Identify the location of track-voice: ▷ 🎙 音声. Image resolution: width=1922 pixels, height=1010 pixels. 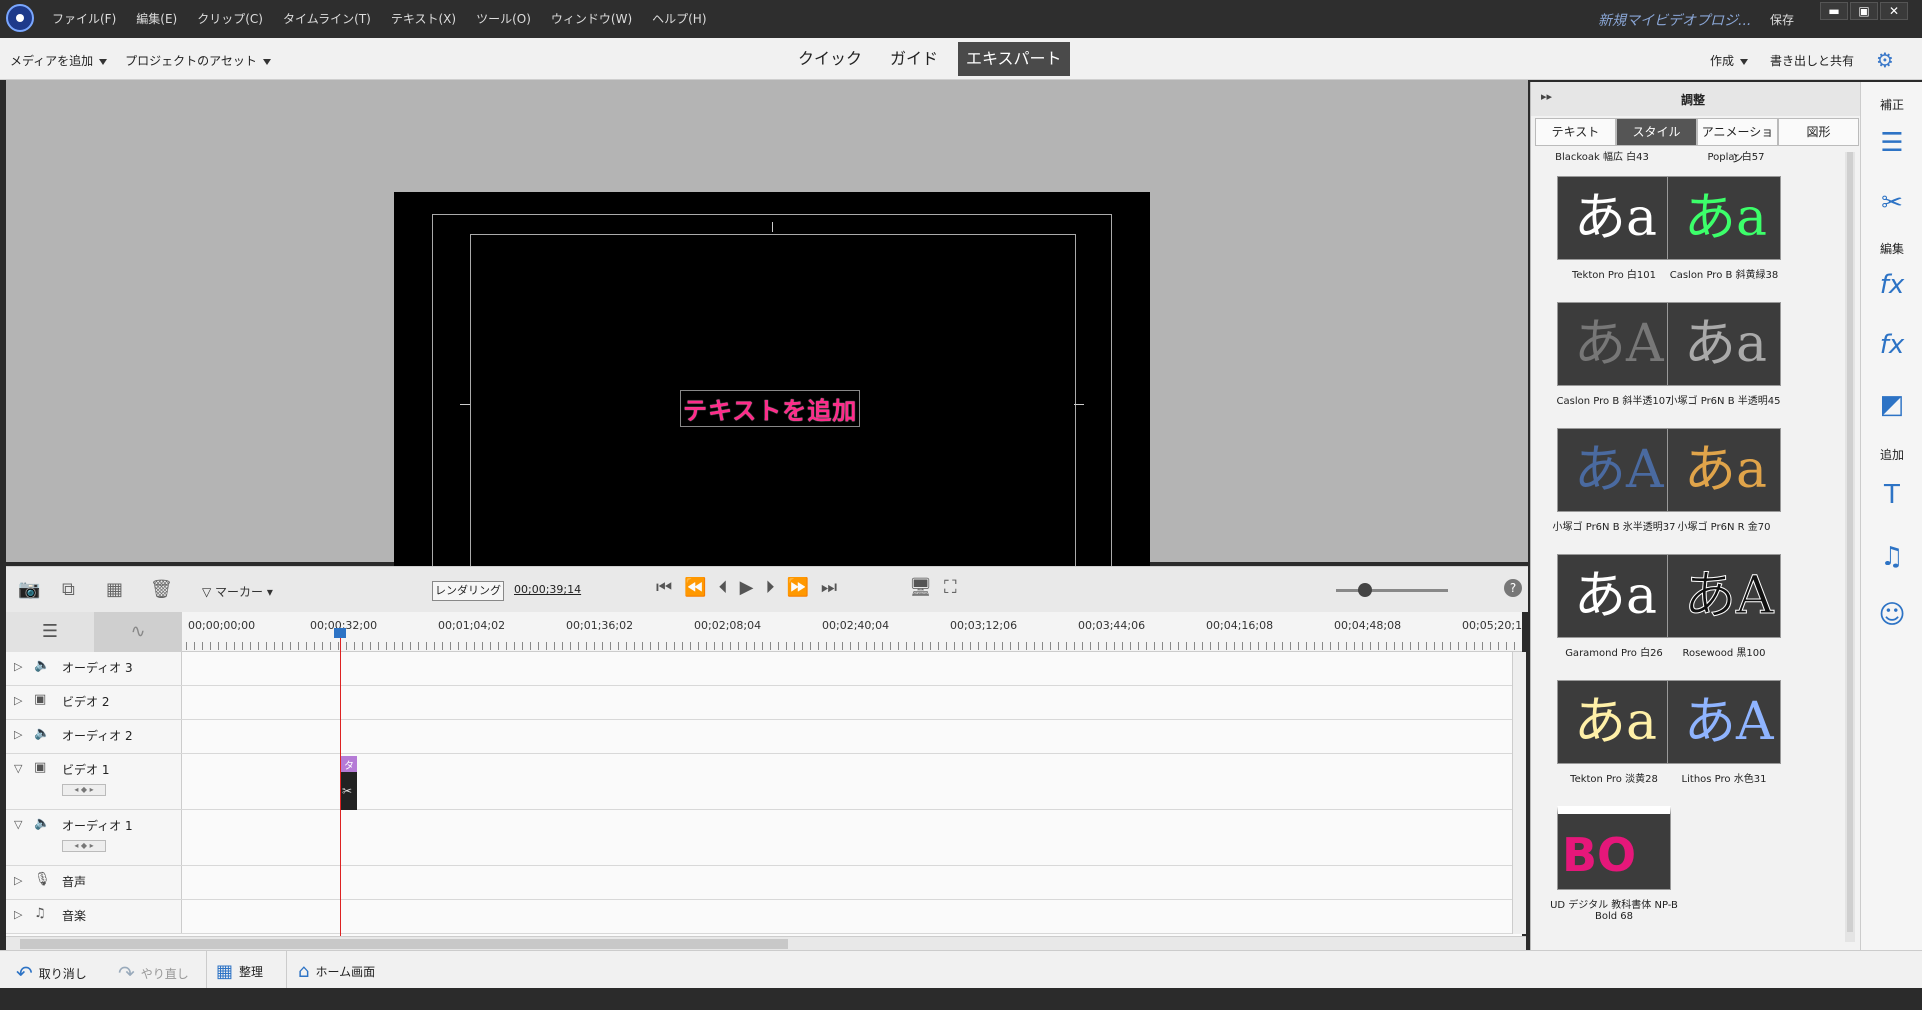
(761, 883).